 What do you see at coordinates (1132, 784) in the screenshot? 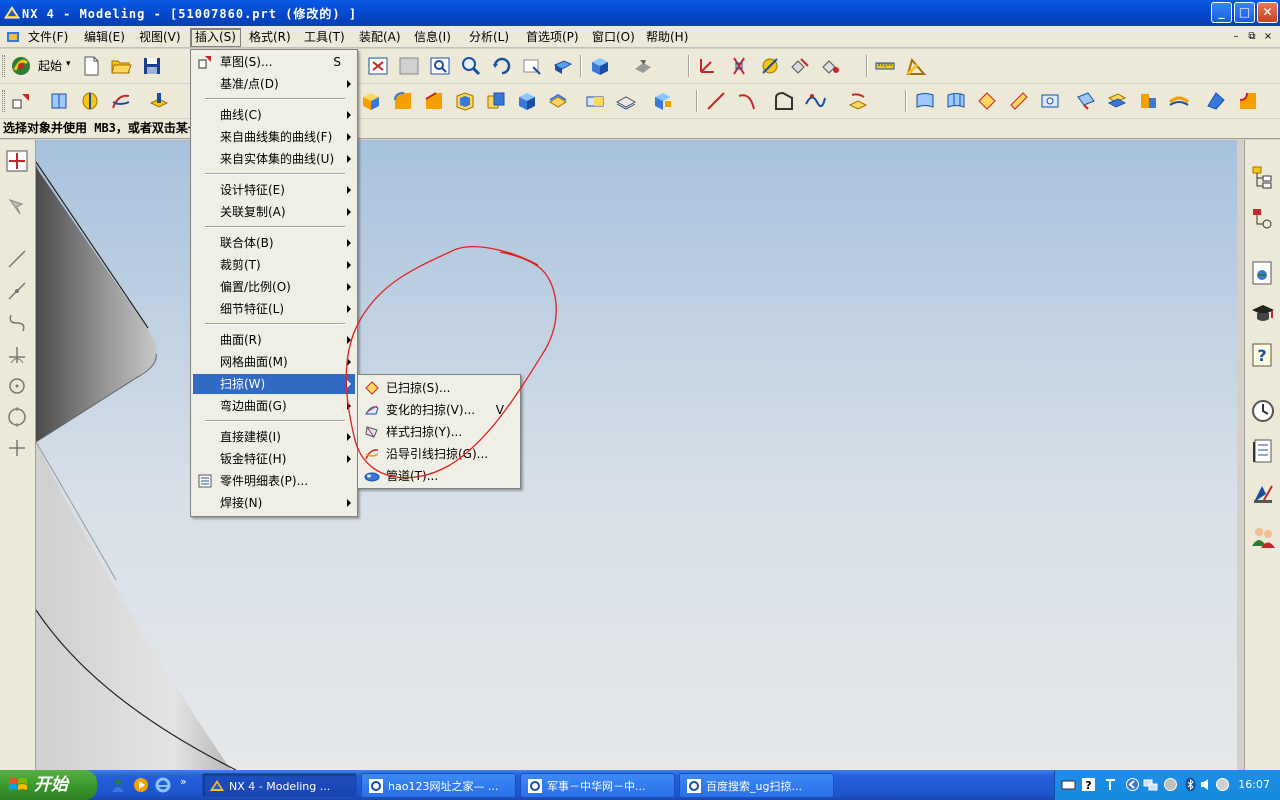
I see `tray-collapse-icon` at bounding box center [1132, 784].